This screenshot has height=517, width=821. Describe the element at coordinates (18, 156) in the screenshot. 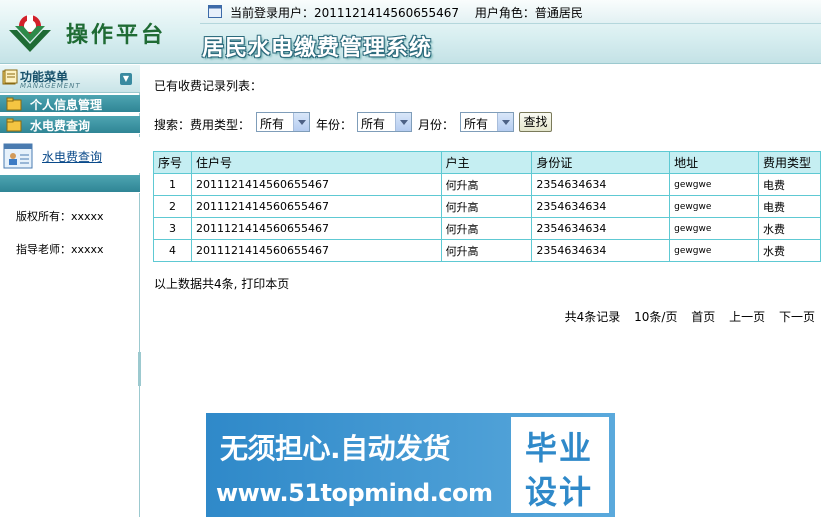

I see `user-card-icon` at that location.